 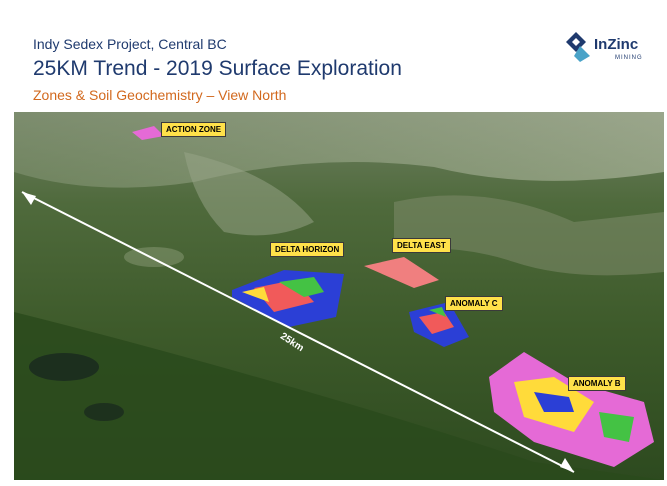 I want to click on label-anomaly-c: ANOMALY C, so click(x=474, y=303).